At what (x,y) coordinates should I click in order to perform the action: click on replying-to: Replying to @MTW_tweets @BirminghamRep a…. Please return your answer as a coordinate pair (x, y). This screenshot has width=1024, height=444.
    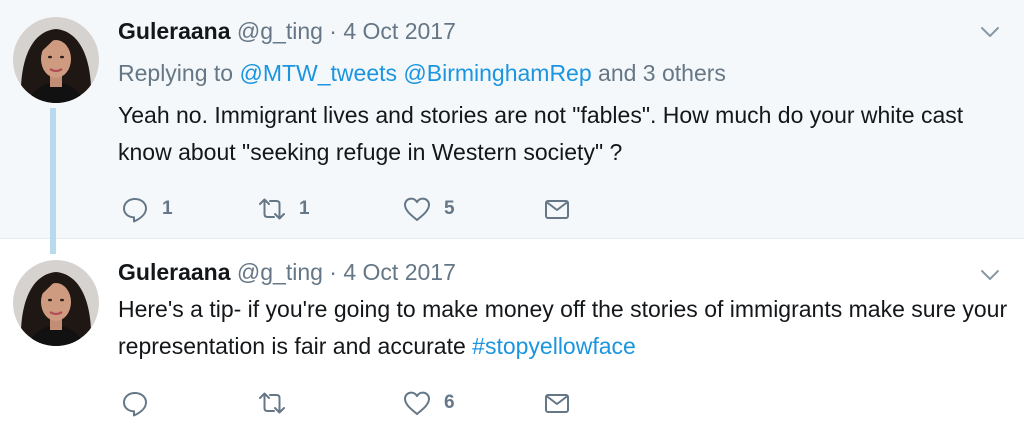
    Looking at the image, I should click on (422, 73).